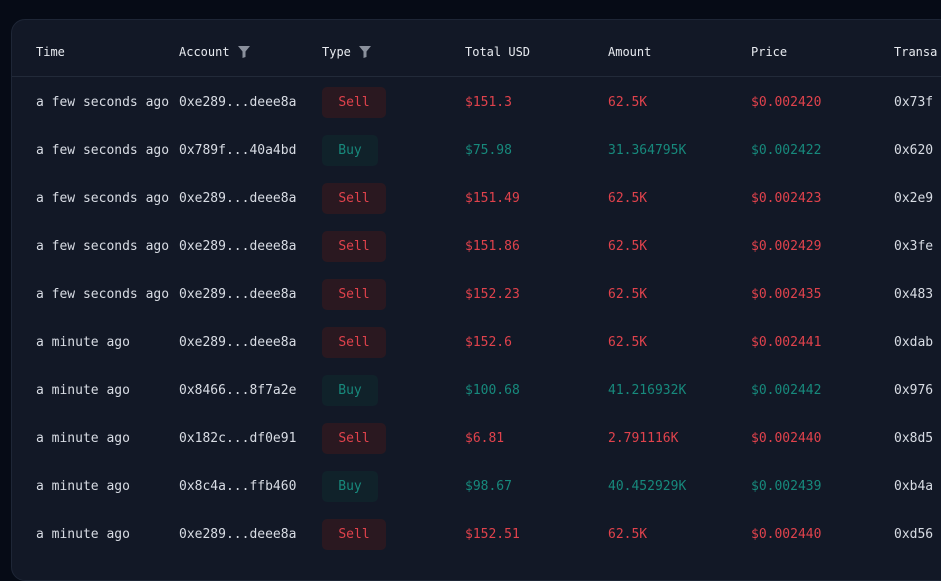 This screenshot has width=941, height=581. I want to click on account-link: 0x789f...40a4bd, so click(237, 150).